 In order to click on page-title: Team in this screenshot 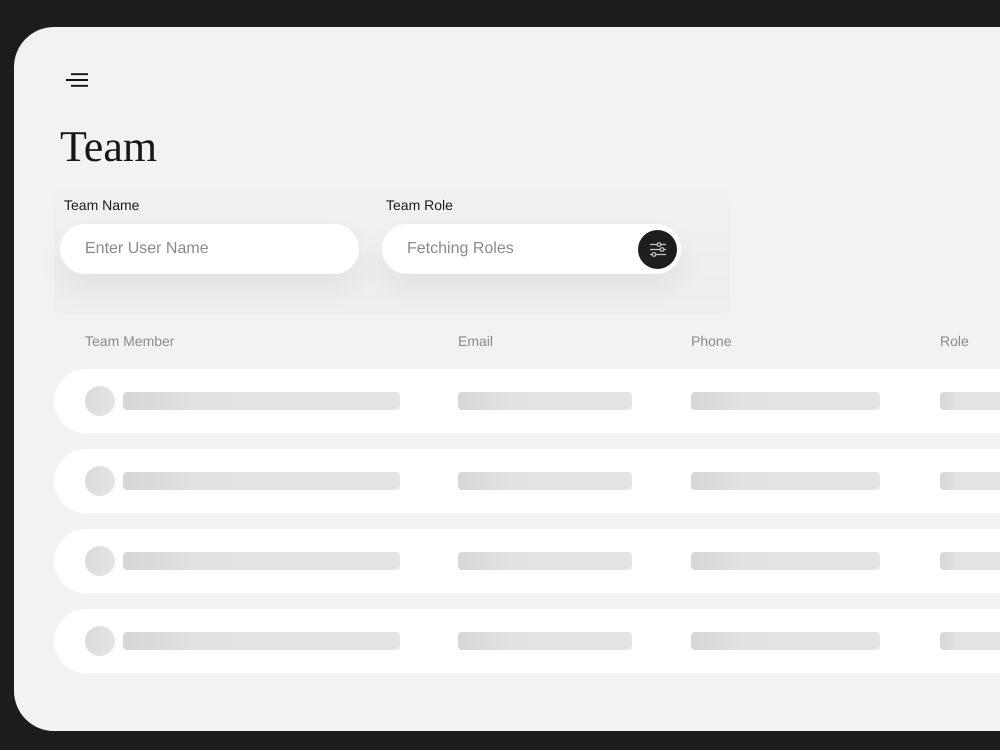, I will do `click(109, 147)`.